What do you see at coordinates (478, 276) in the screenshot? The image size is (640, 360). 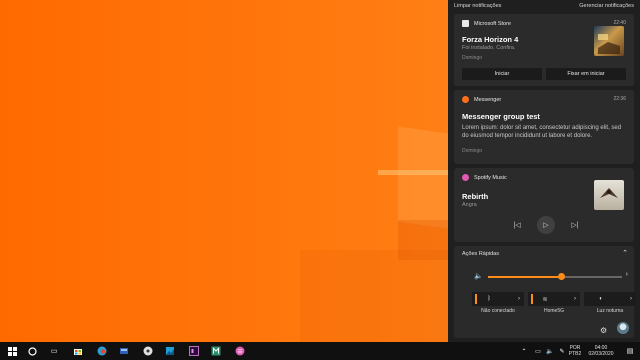 I see `volume-icon: 🔈` at bounding box center [478, 276].